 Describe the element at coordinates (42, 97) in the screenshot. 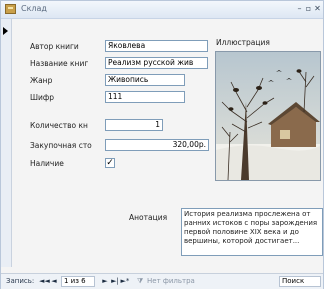

I see `code-label: Шифр` at that location.